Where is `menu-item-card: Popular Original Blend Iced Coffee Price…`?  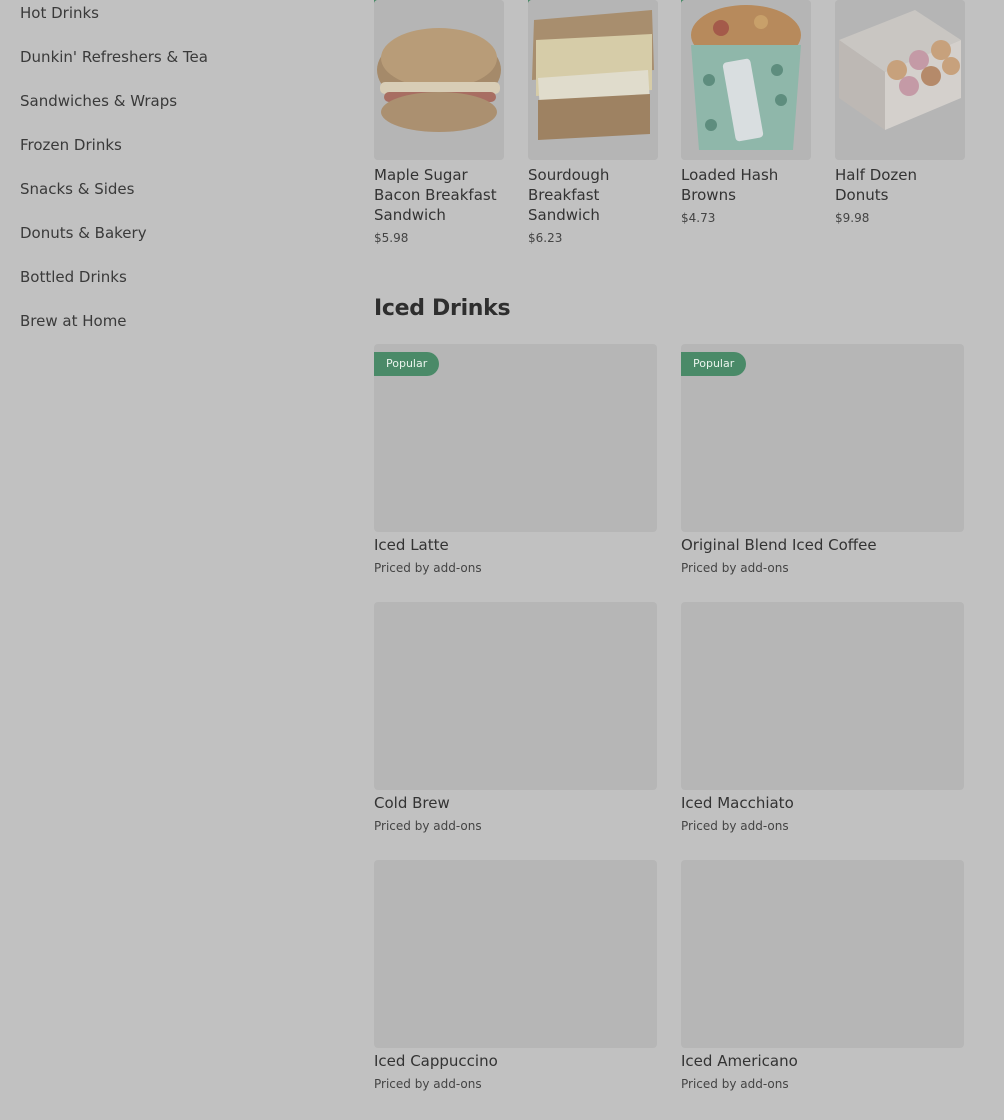 menu-item-card: Popular Original Blend Iced Coffee Price… is located at coordinates (822, 464).